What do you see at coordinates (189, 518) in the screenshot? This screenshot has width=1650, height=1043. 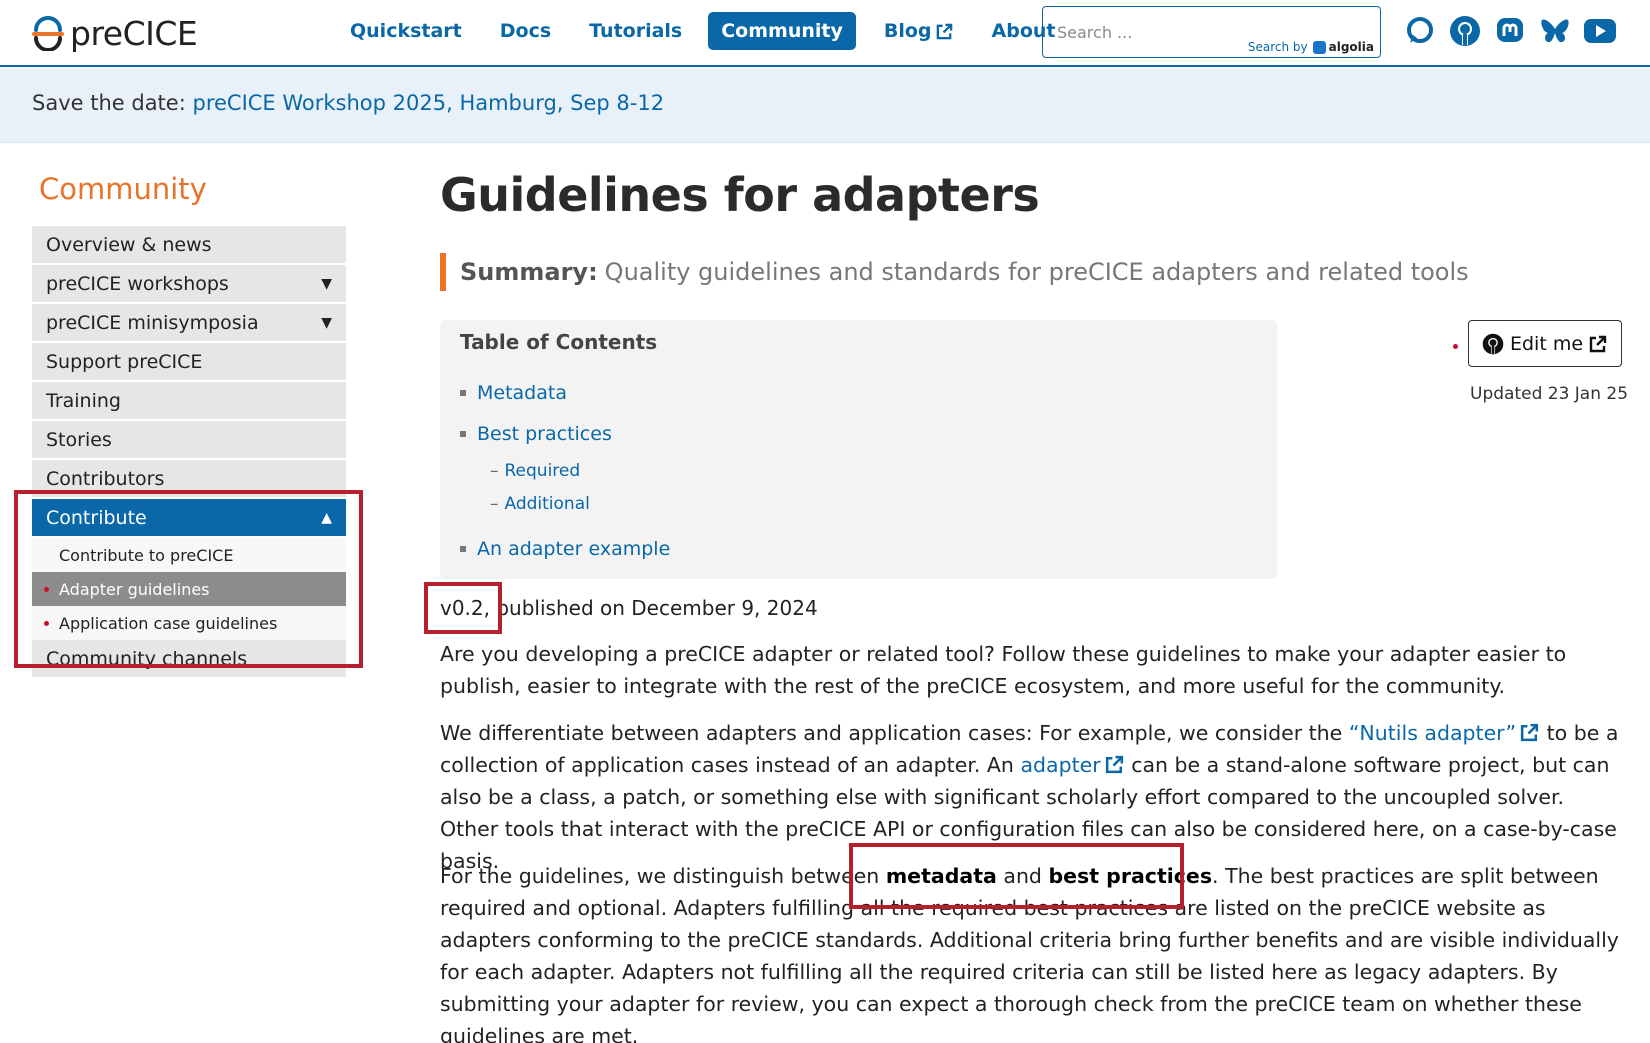 I see `sidebar-item-contribute: Contribute ▲` at bounding box center [189, 518].